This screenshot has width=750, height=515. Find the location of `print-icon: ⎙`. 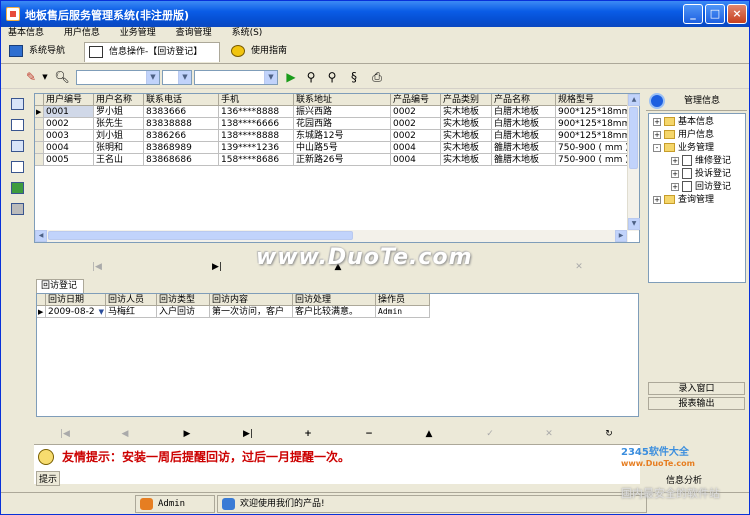

print-icon: ⎙ is located at coordinates (377, 77).